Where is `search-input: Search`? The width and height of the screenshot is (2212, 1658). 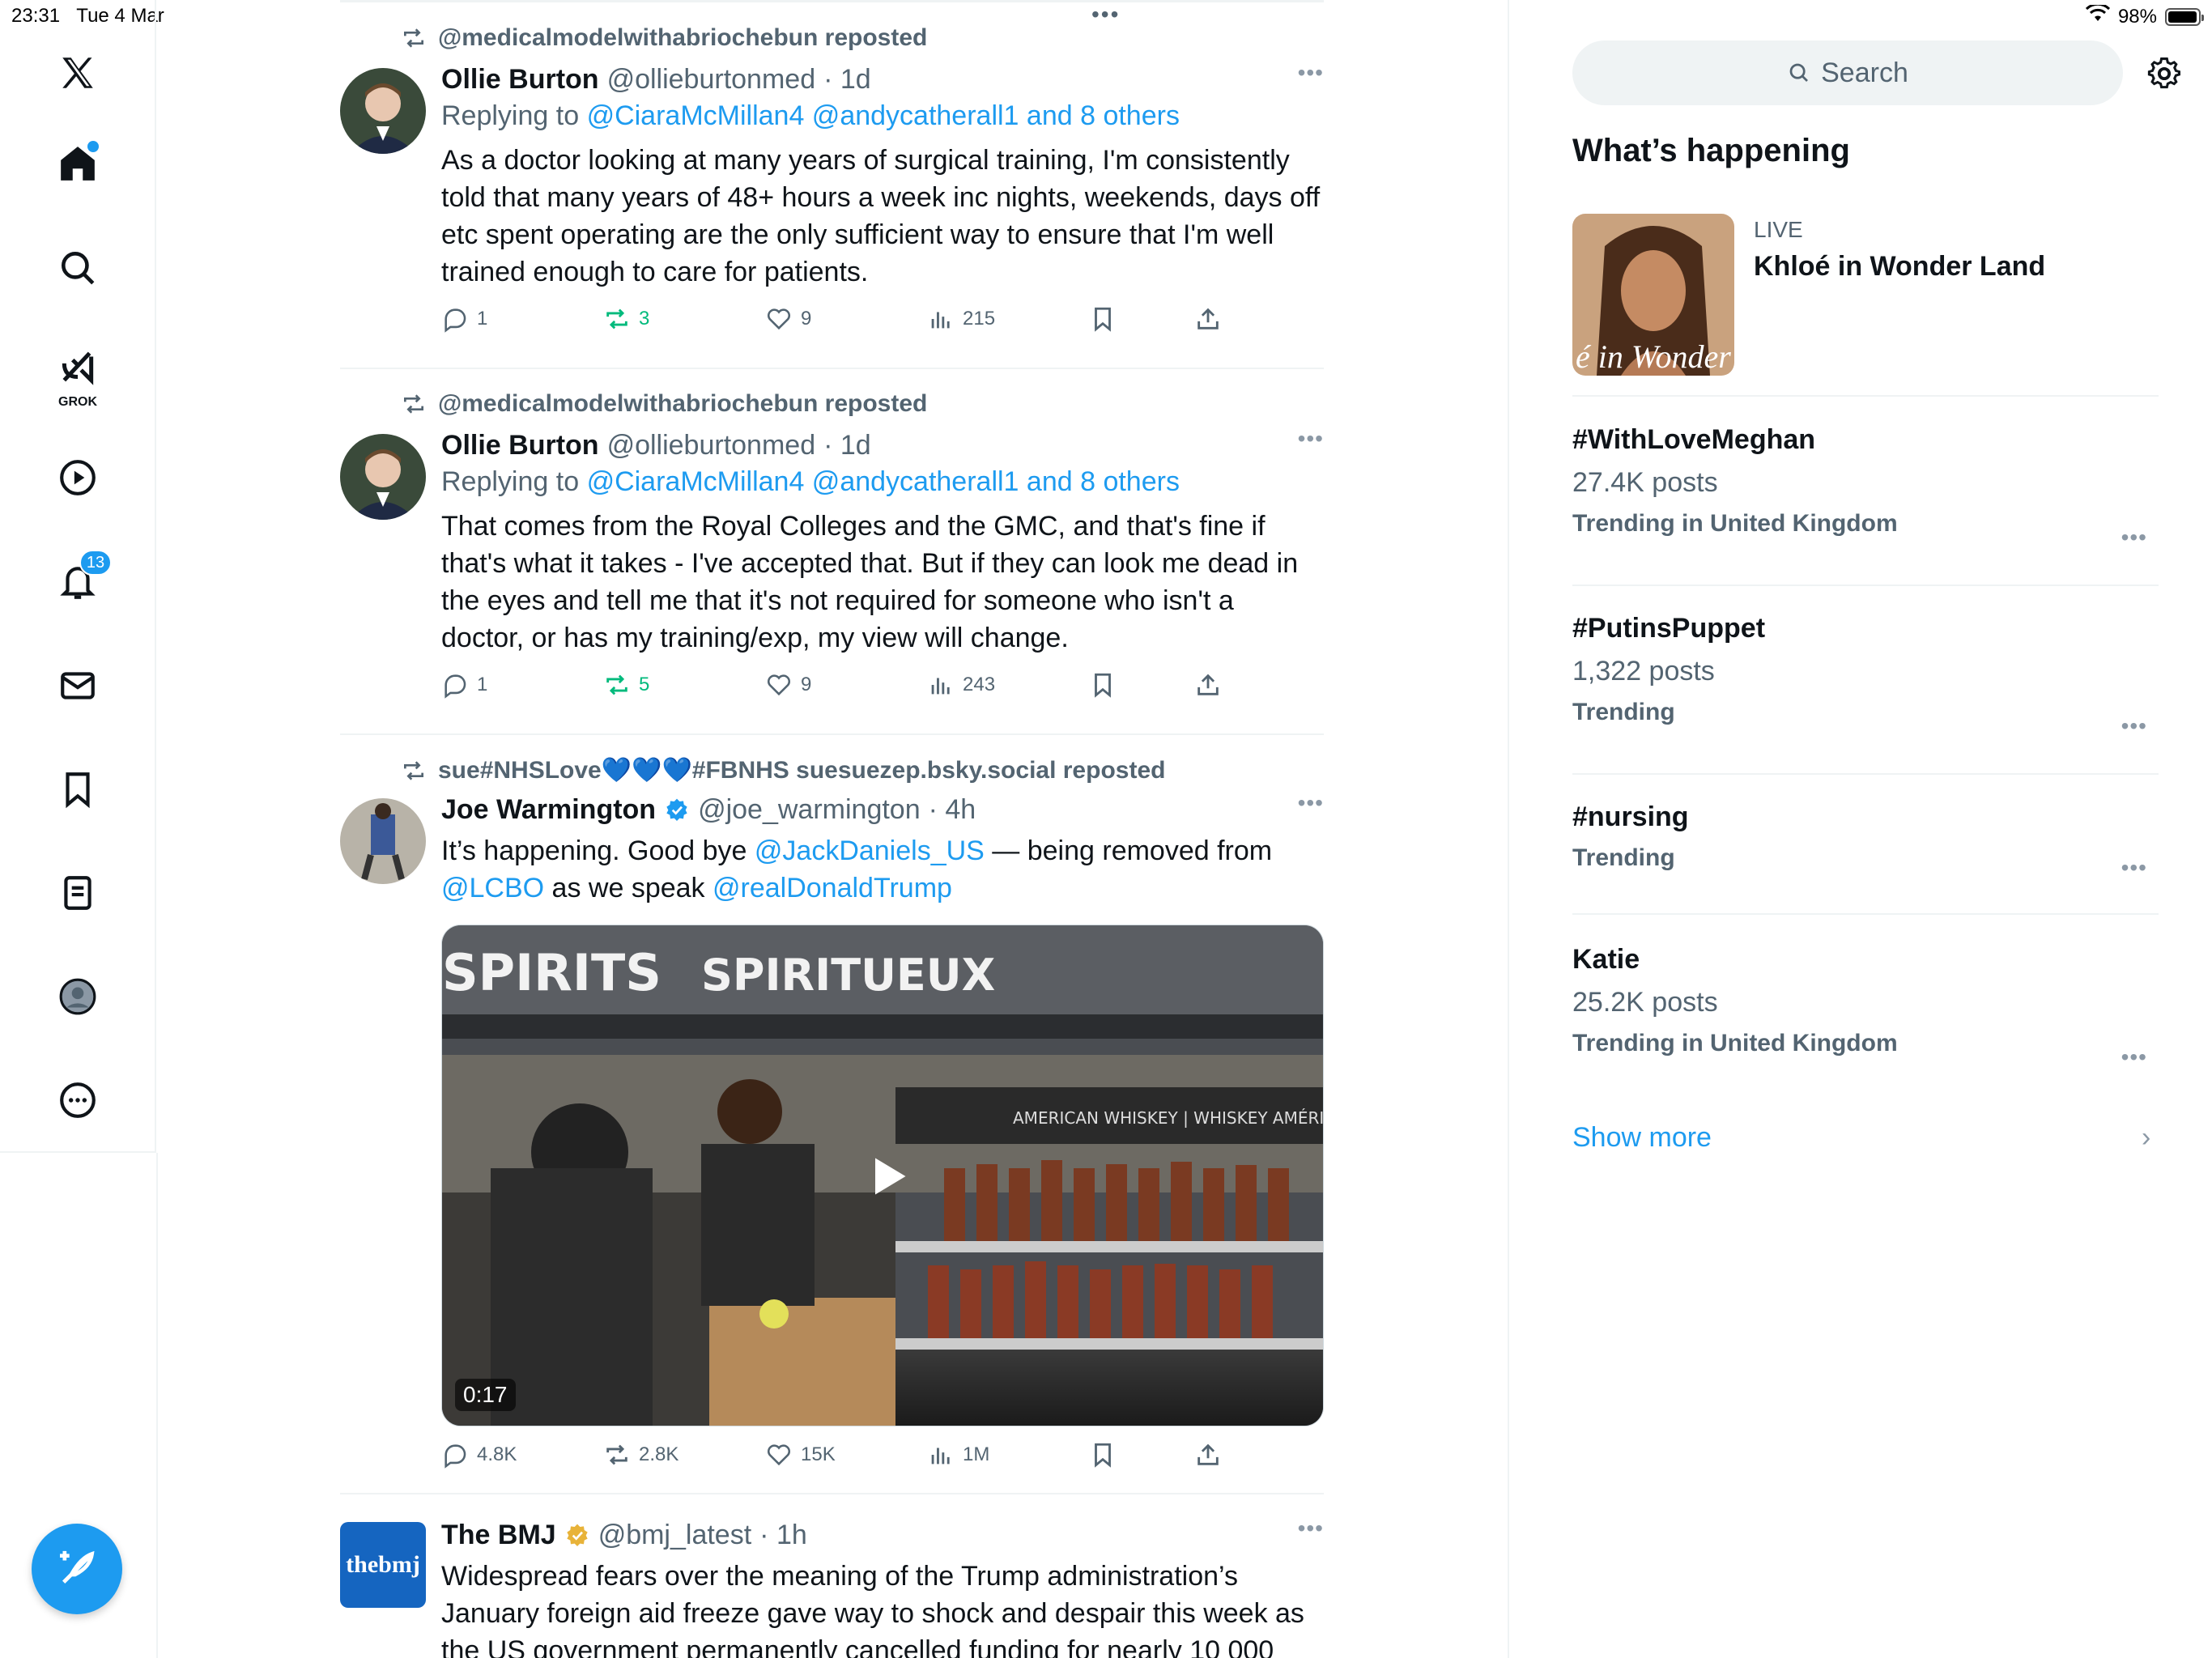
search-input: Search is located at coordinates (1847, 72).